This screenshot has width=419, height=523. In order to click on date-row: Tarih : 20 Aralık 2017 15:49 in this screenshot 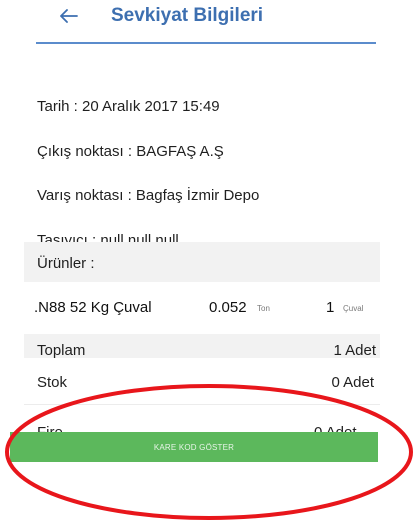, I will do `click(128, 106)`.